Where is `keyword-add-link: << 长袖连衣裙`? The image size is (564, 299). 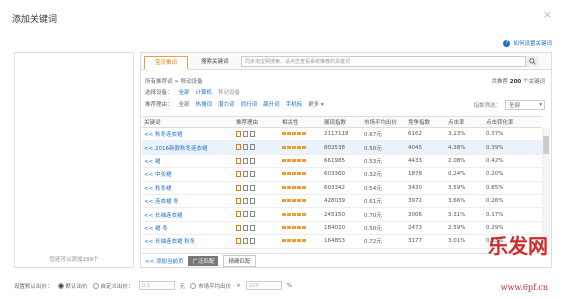
keyword-add-link: << 长袖连衣裙 is located at coordinates (188, 214).